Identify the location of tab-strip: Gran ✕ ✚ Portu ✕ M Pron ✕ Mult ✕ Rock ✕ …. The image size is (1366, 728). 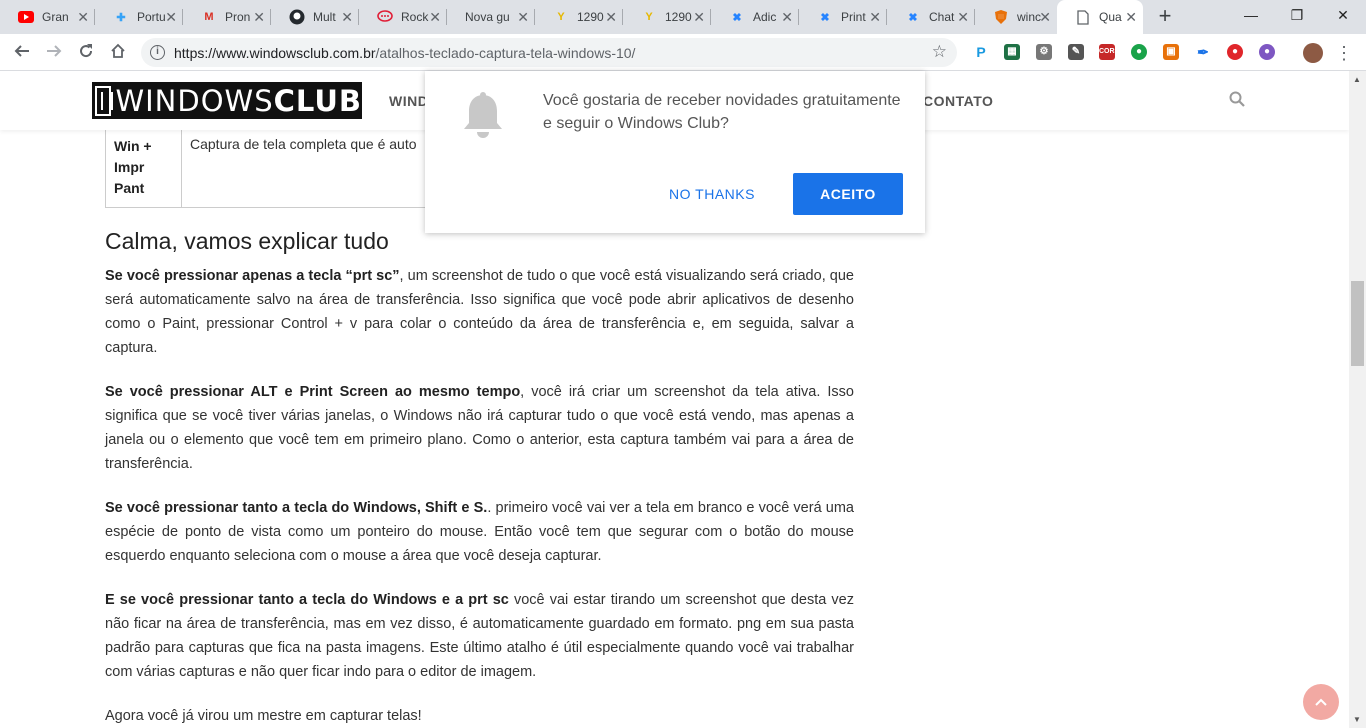
(683, 17).